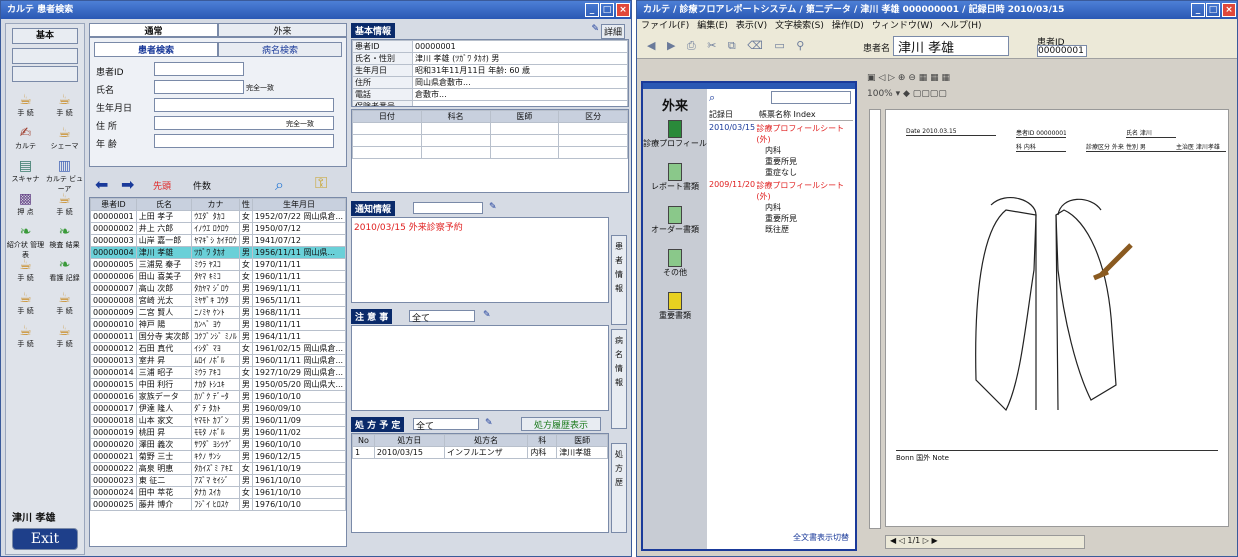  I want to click on visit-column-header: 科名, so click(455, 116).